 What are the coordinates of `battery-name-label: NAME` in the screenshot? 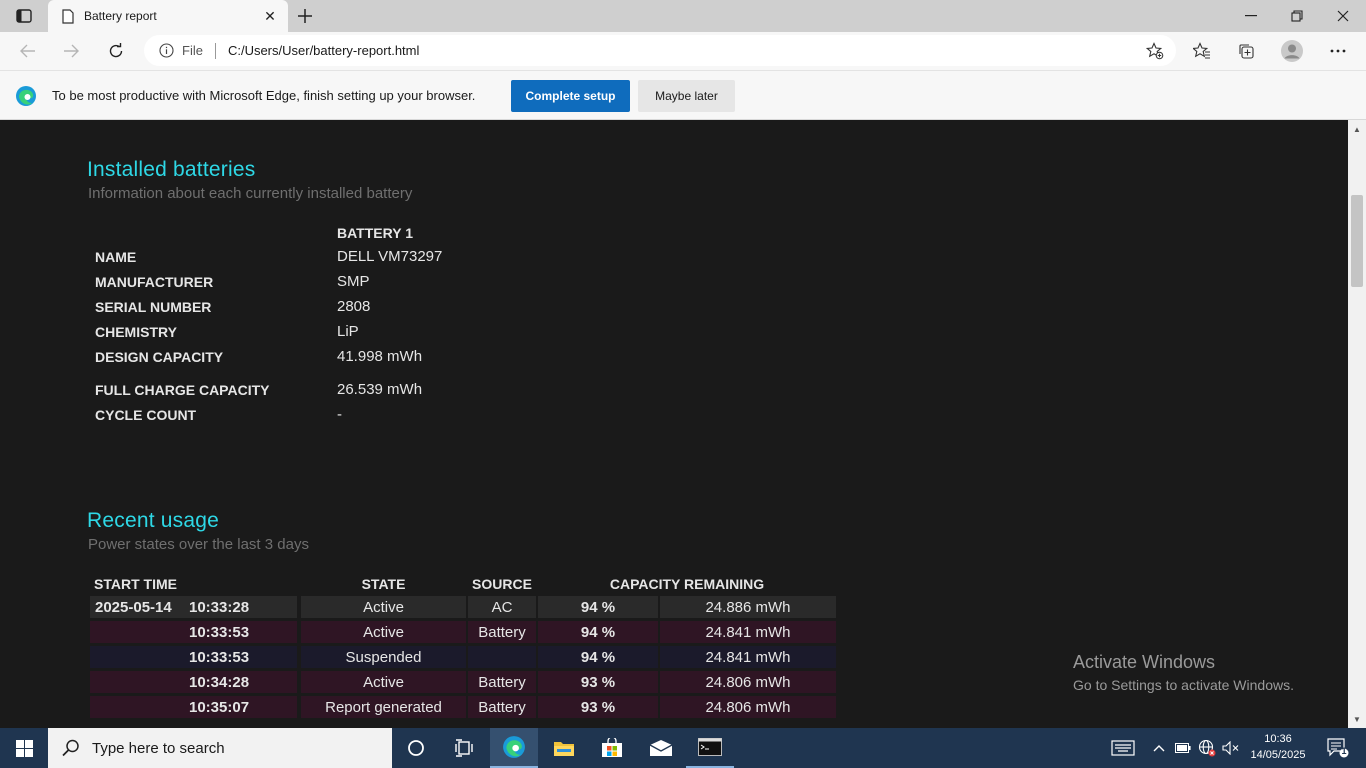 It's located at (116, 257).